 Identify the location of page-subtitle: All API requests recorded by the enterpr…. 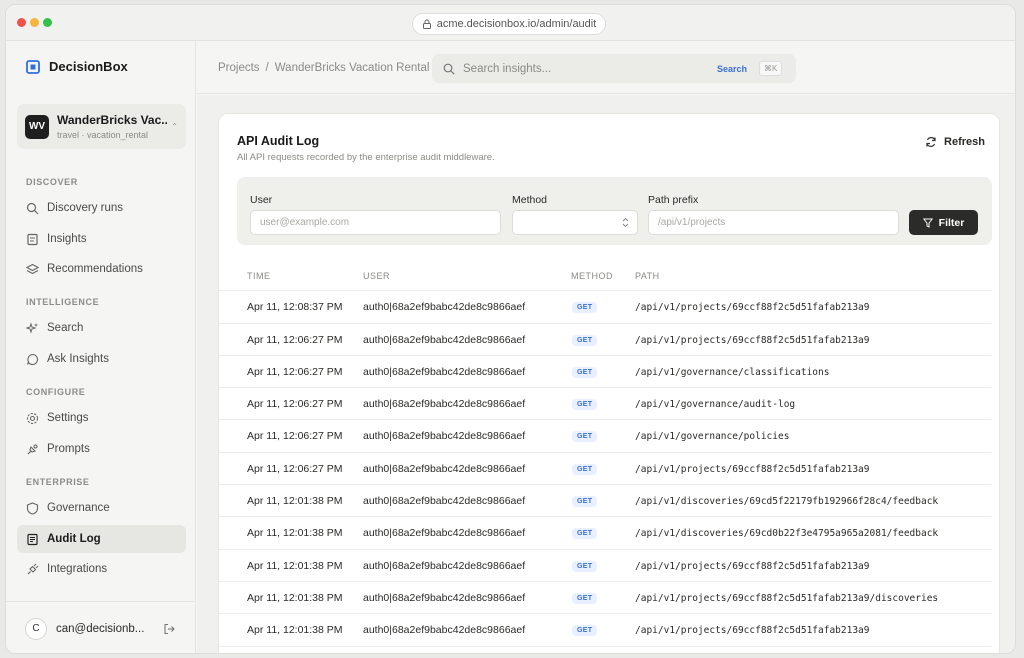
(366, 157).